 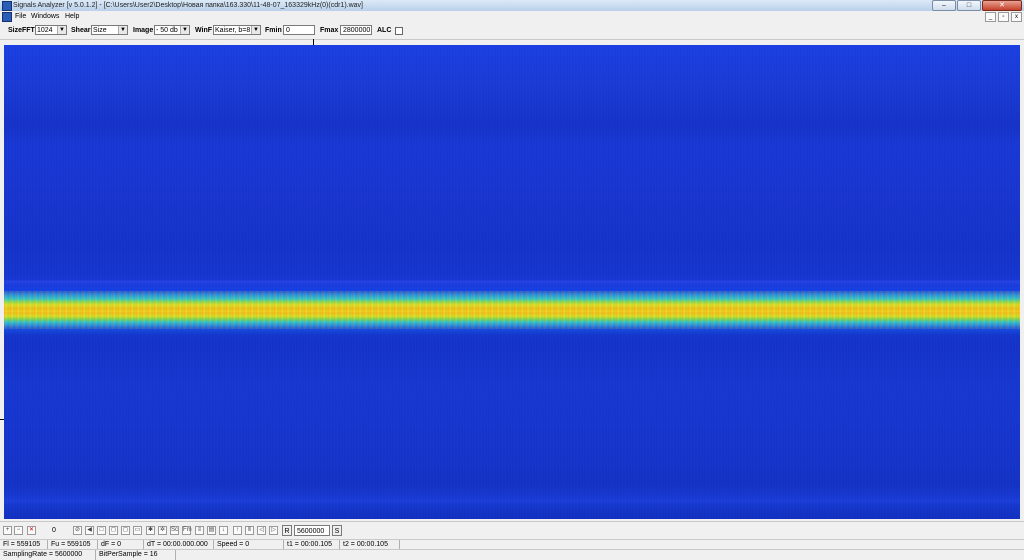 I want to click on table-icon: ▤, so click(x=211, y=530).